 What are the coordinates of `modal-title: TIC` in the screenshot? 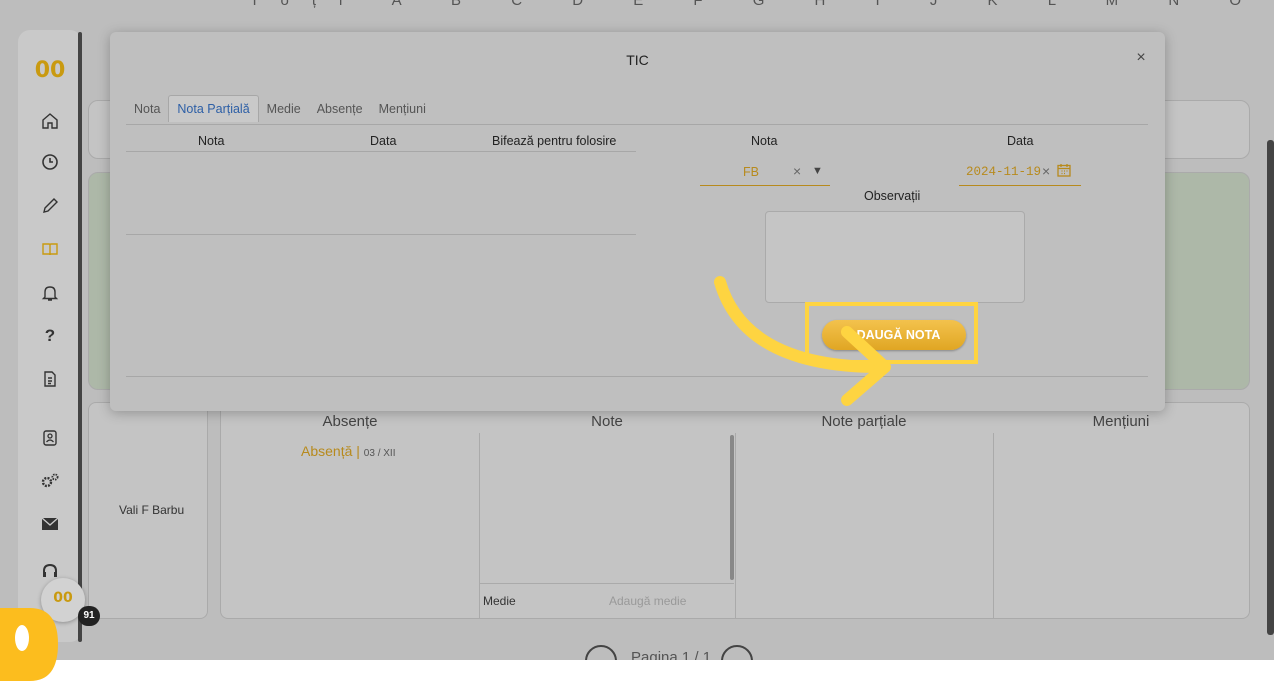 It's located at (637, 60).